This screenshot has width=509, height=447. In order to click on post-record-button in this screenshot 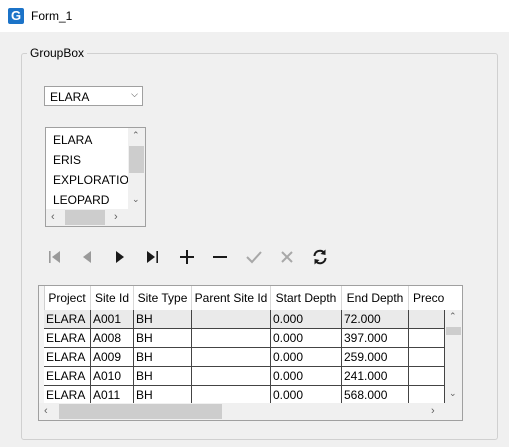, I will do `click(254, 257)`.